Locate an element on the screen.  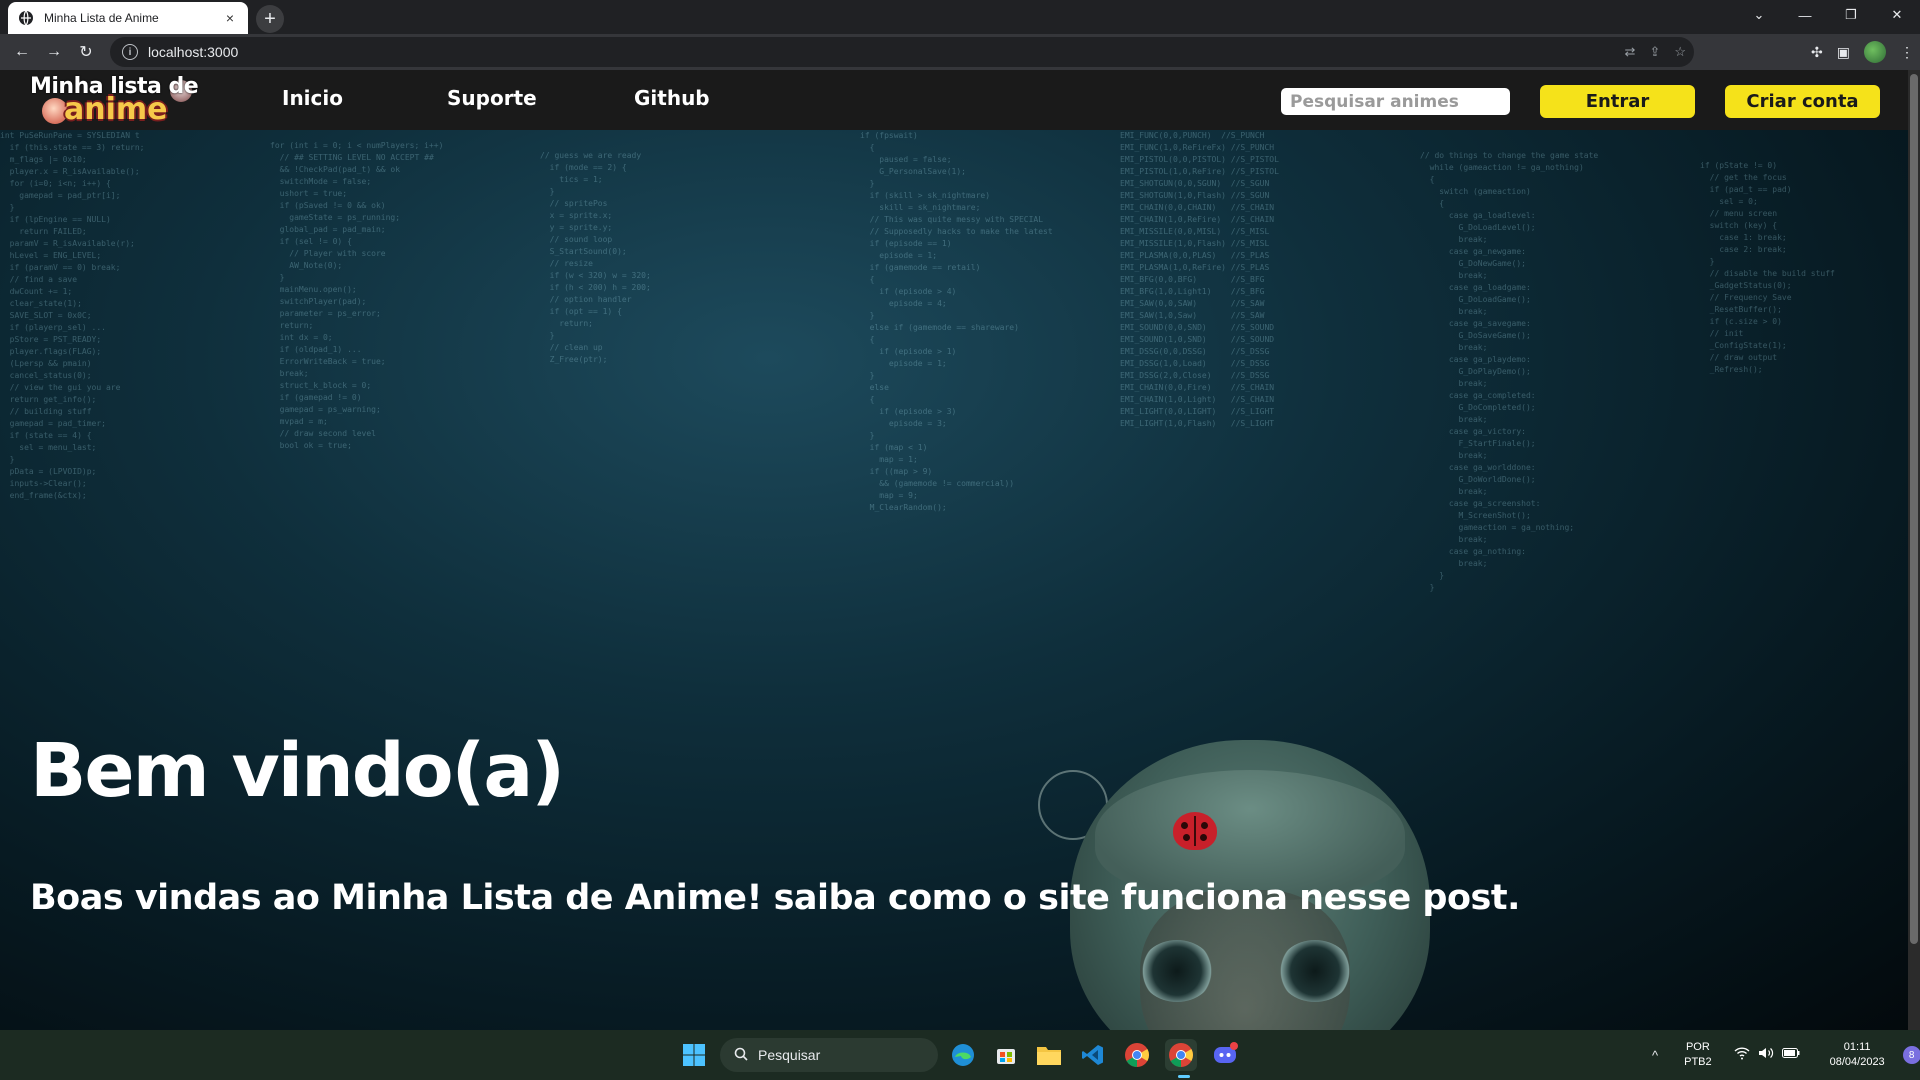
chrome-icon is located at coordinates (1137, 1055).